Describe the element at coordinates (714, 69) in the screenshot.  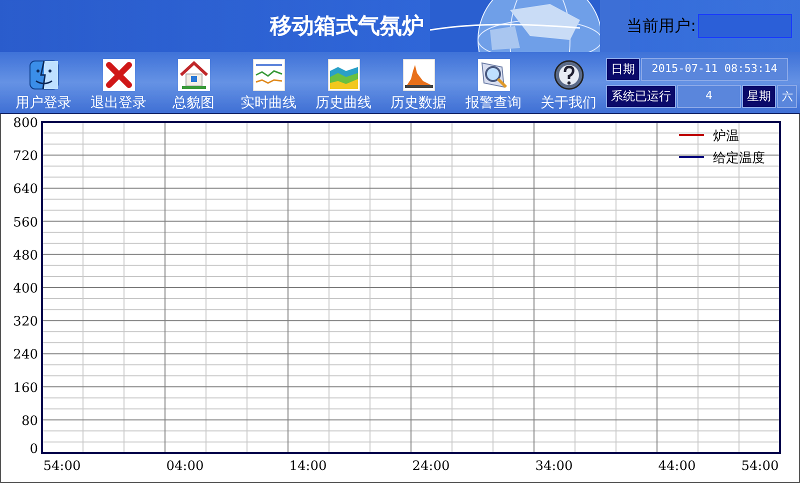
I see `date-value: 2015-07-11 08:53:14` at that location.